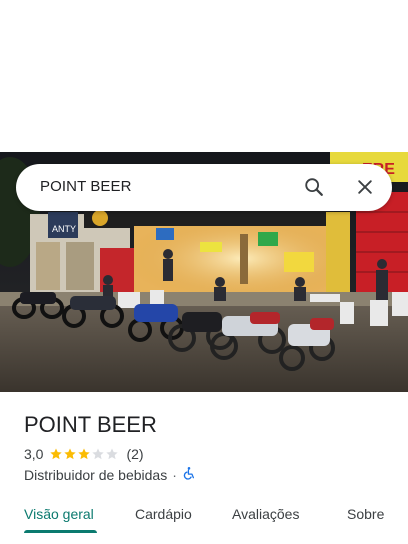 The width and height of the screenshot is (408, 544). I want to click on search-icon, so click(314, 187).